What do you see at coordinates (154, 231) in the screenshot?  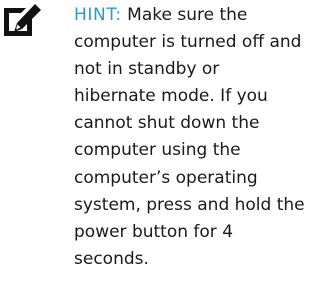 I see `hint-line-9: power button for 4` at bounding box center [154, 231].